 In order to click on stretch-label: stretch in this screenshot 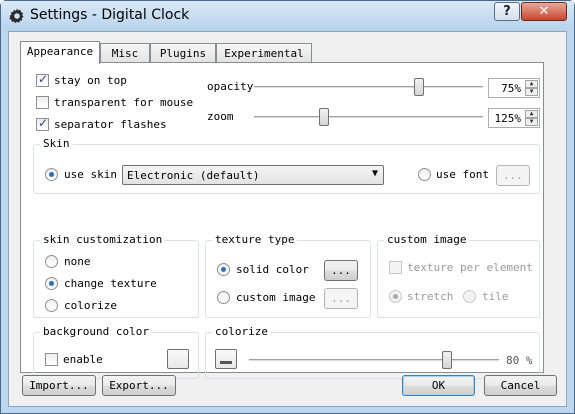, I will do `click(430, 296)`.